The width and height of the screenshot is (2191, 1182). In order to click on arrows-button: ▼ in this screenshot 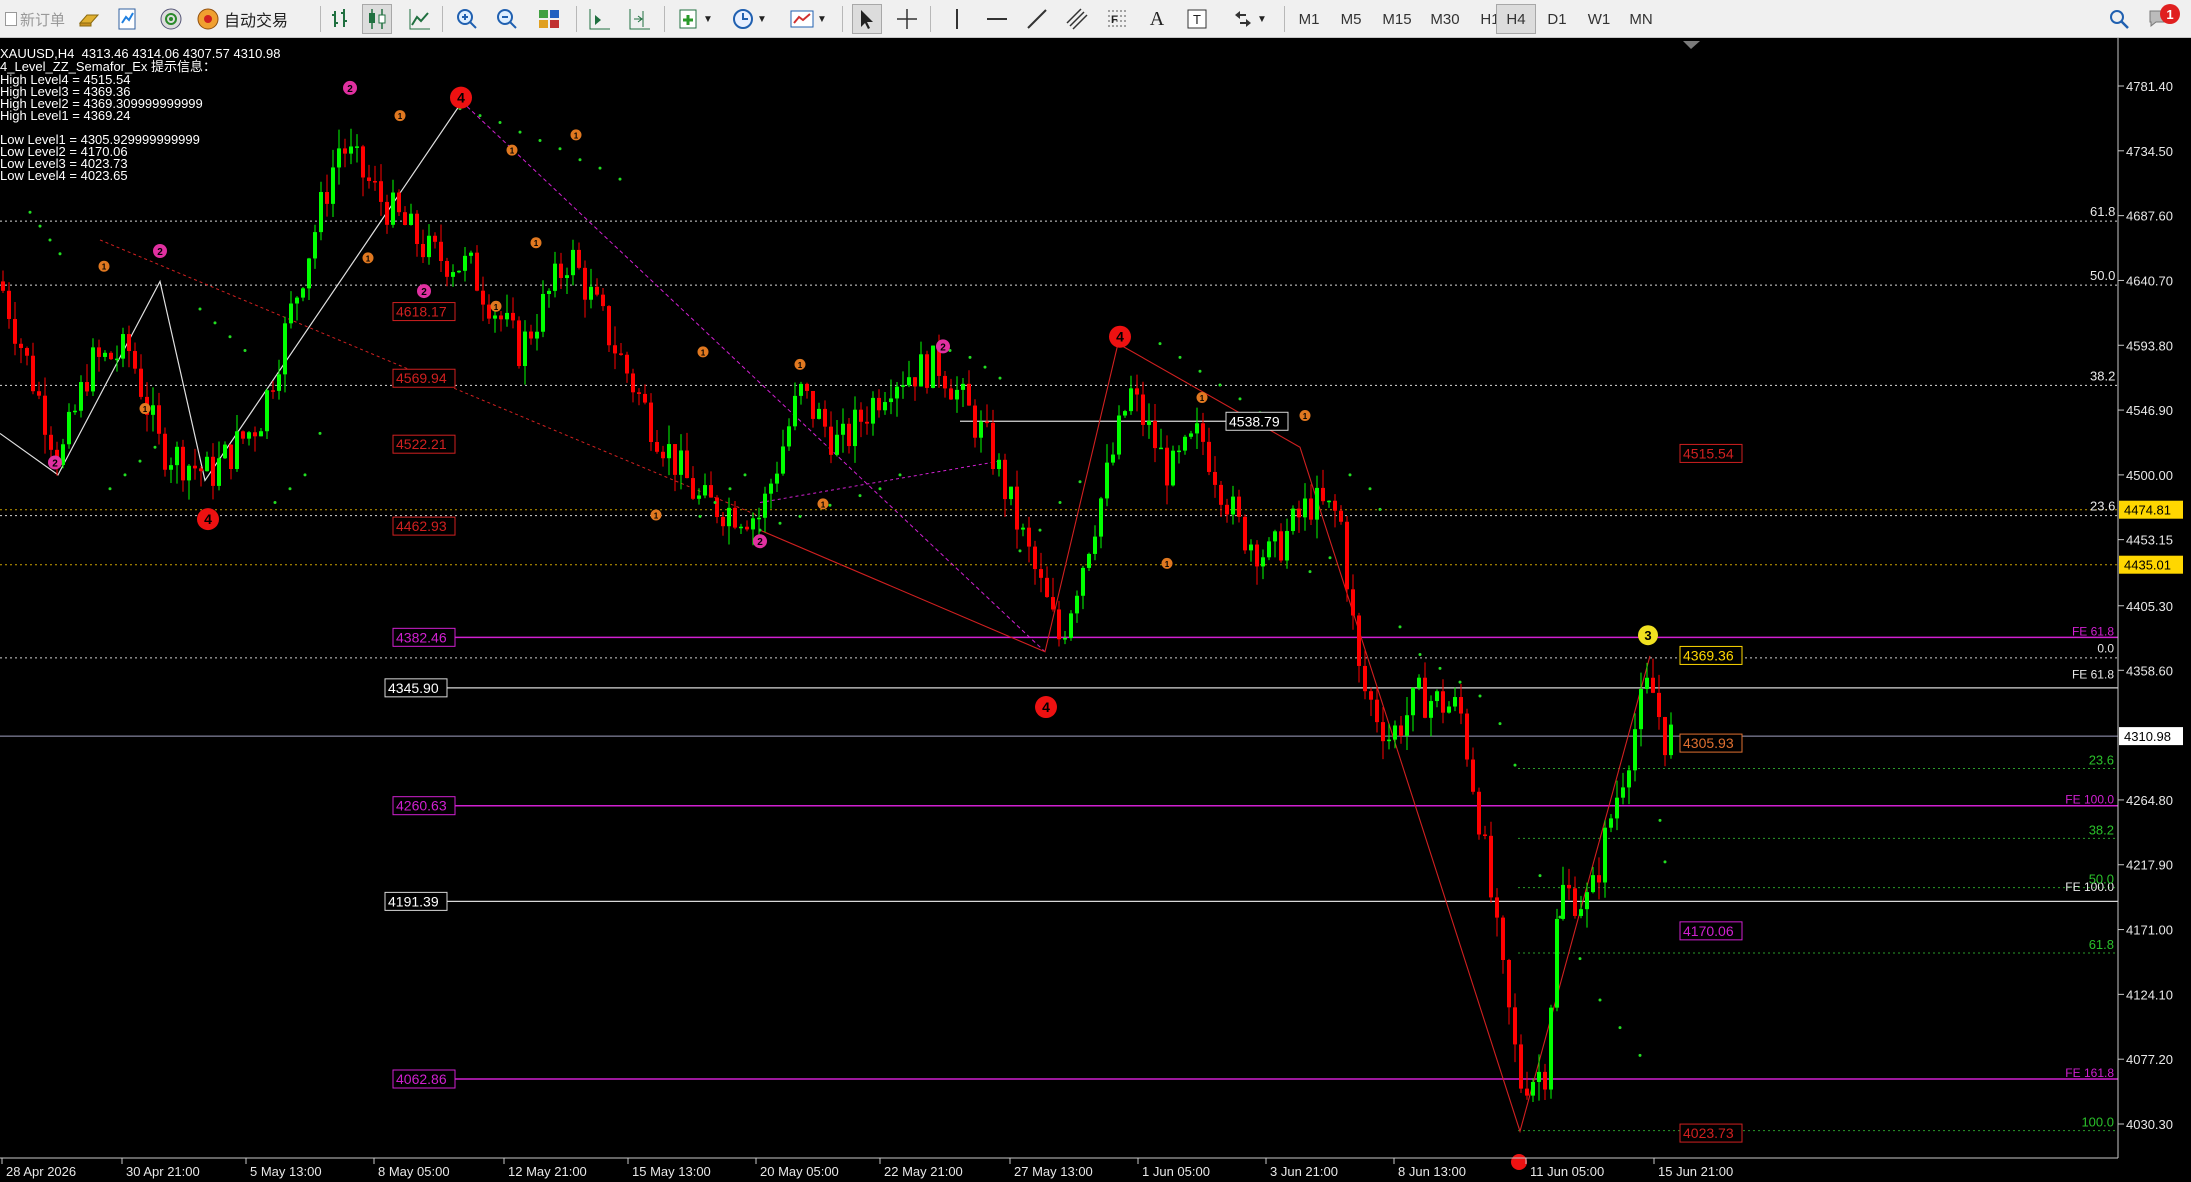, I will do `click(1249, 19)`.